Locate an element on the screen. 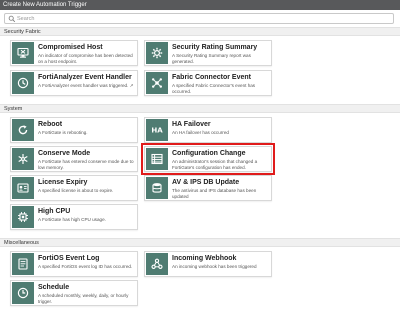 Image resolution: width=400 pixels, height=330 pixels. card-title: FortiOS Event Log is located at coordinates (69, 258).